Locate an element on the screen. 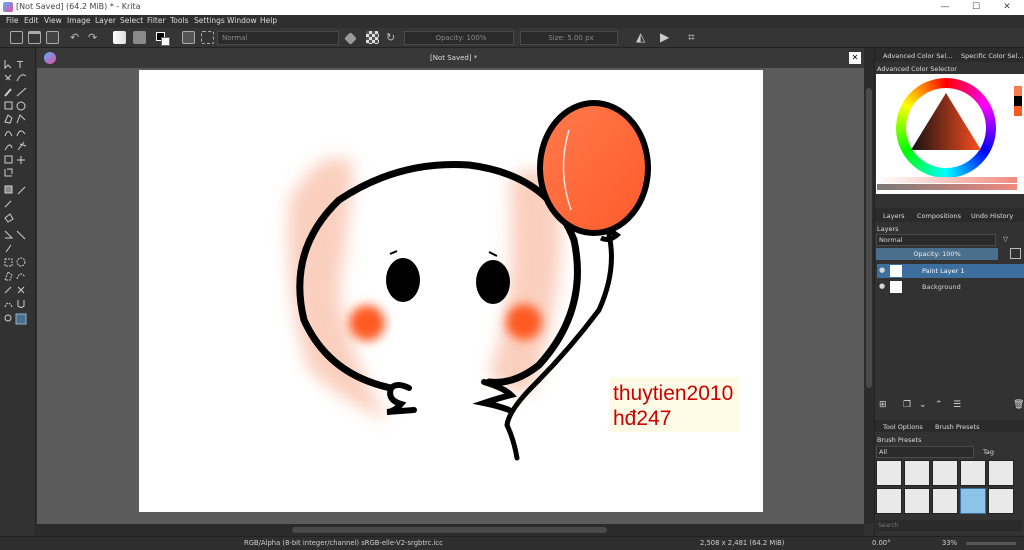  maximize-button: ☐ is located at coordinates (976, 7).